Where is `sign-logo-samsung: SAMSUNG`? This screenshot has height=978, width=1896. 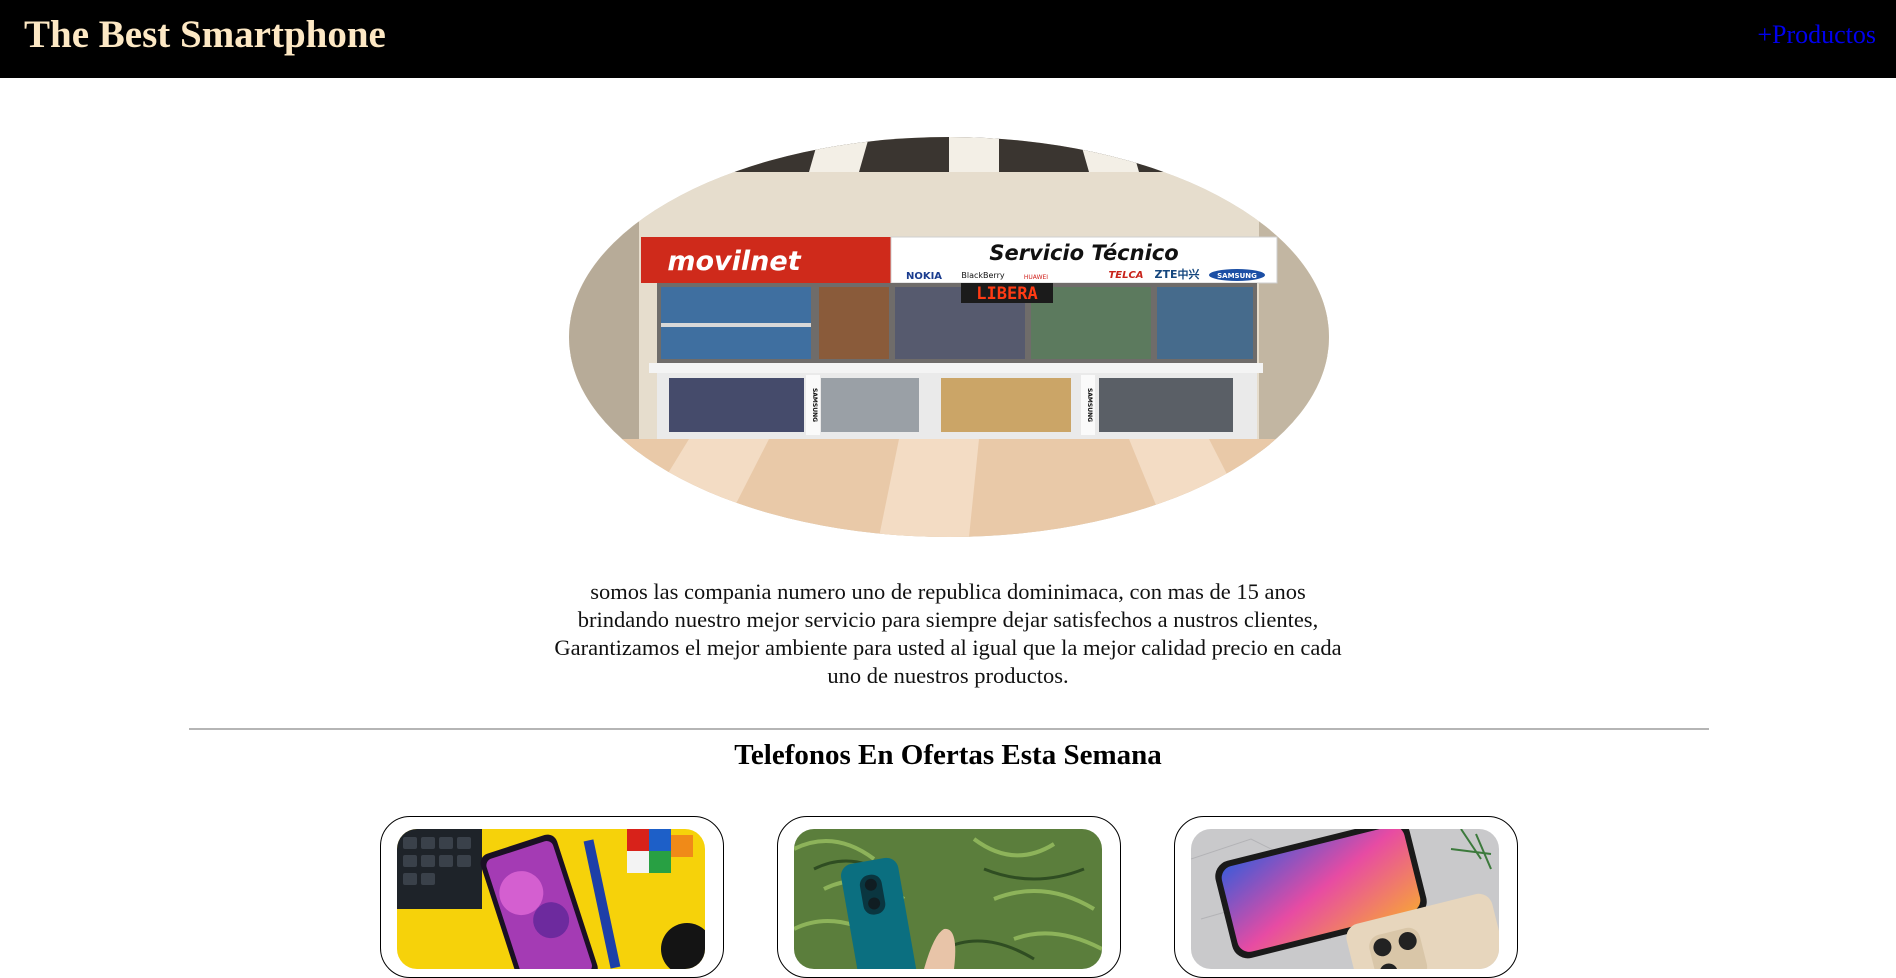
sign-logo-samsung: SAMSUNG is located at coordinates (1237, 276).